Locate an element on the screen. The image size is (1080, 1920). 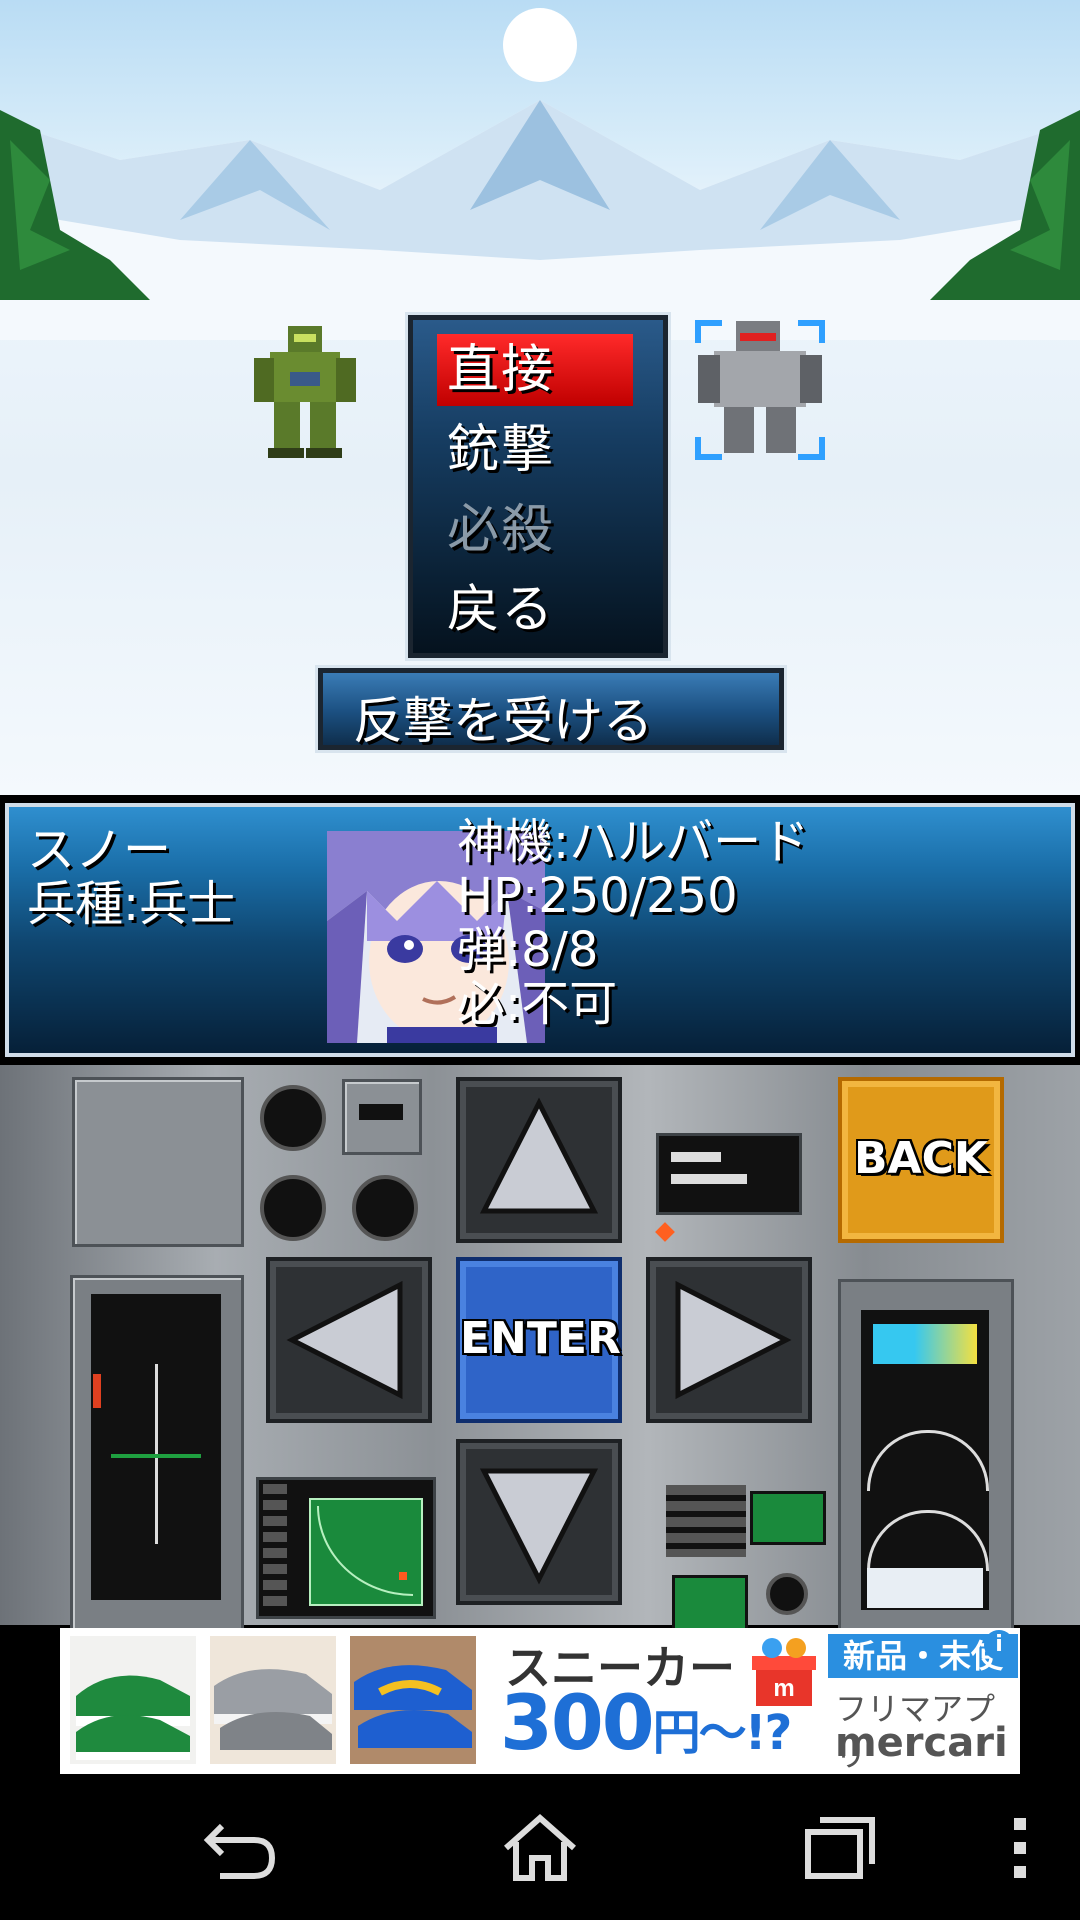
arrow-up-icon is located at coordinates (539, 1155).